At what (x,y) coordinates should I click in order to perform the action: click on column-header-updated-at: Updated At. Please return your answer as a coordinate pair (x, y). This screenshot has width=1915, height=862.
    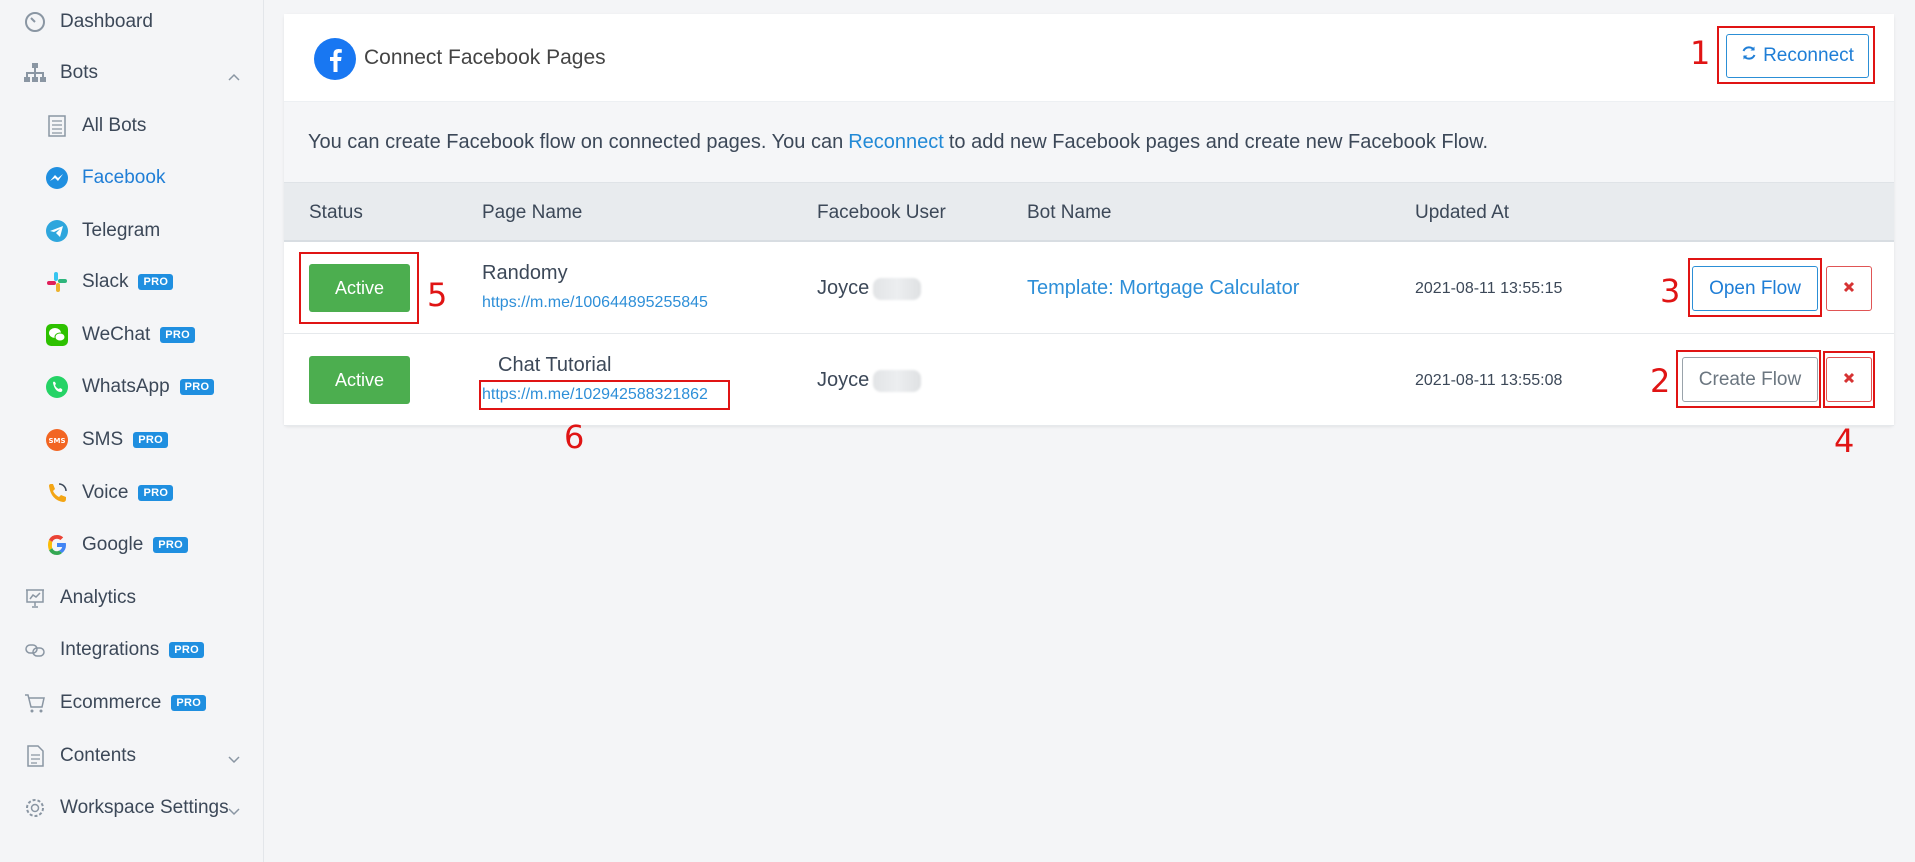
    Looking at the image, I should click on (1462, 212).